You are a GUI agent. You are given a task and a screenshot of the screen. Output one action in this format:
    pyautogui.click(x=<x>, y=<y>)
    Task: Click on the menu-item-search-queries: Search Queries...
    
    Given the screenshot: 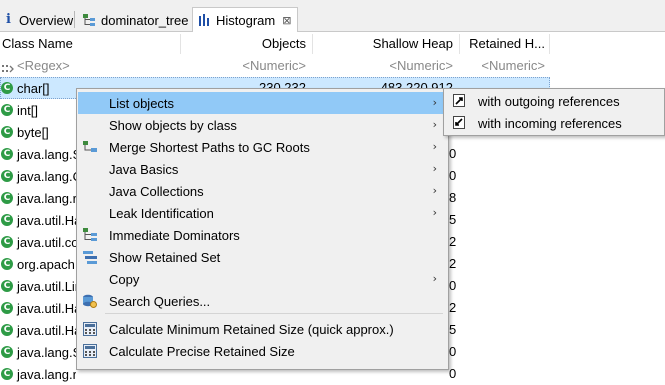 What is the action you would take?
    pyautogui.click(x=262, y=301)
    